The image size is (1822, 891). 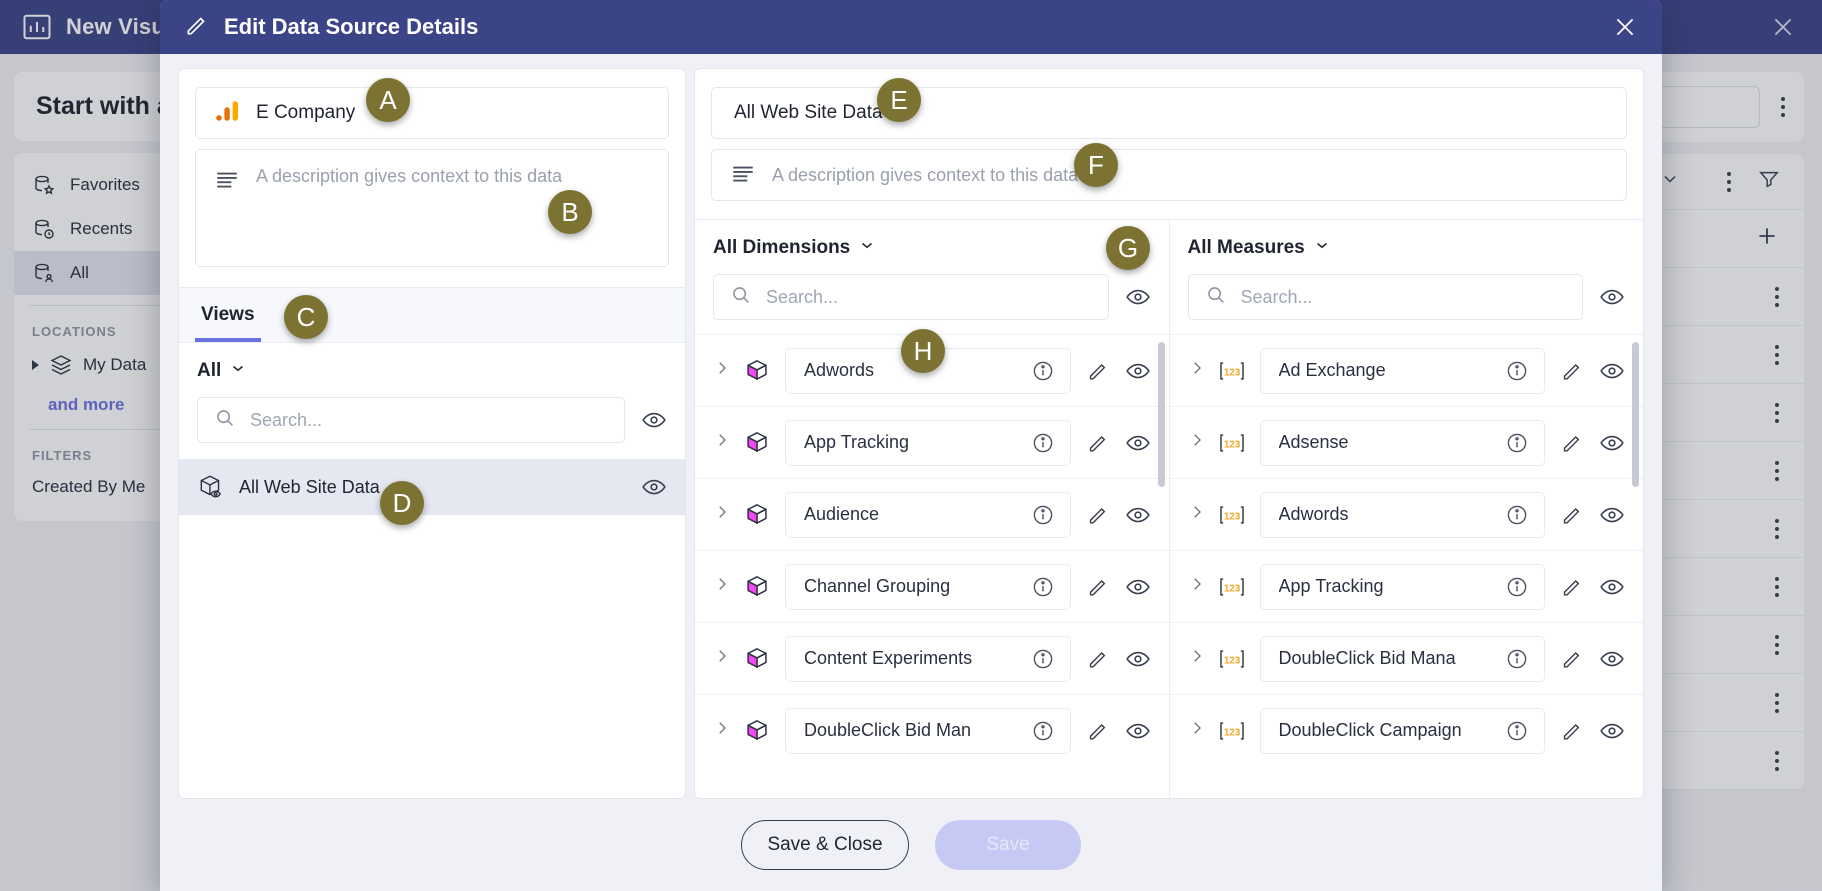 What do you see at coordinates (1402, 370) in the screenshot?
I see `field-name-pill: Ad Exchange` at bounding box center [1402, 370].